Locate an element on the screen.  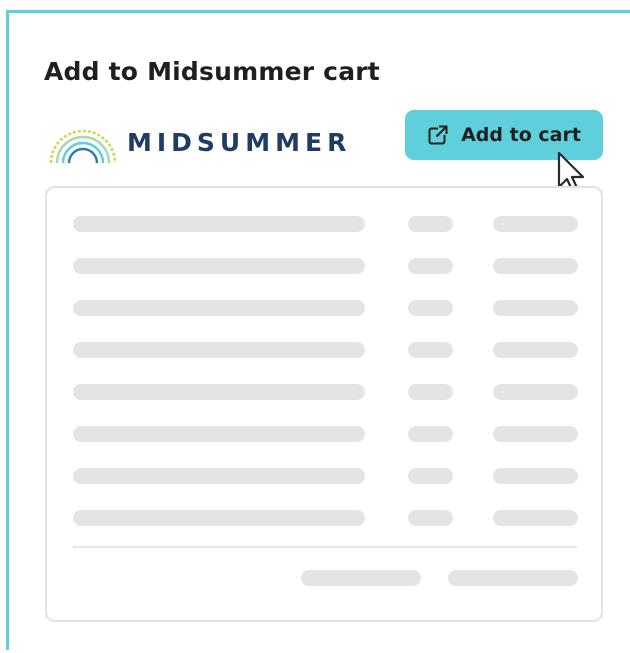
add-to-cart-label: Add to cart is located at coordinates (521, 135).